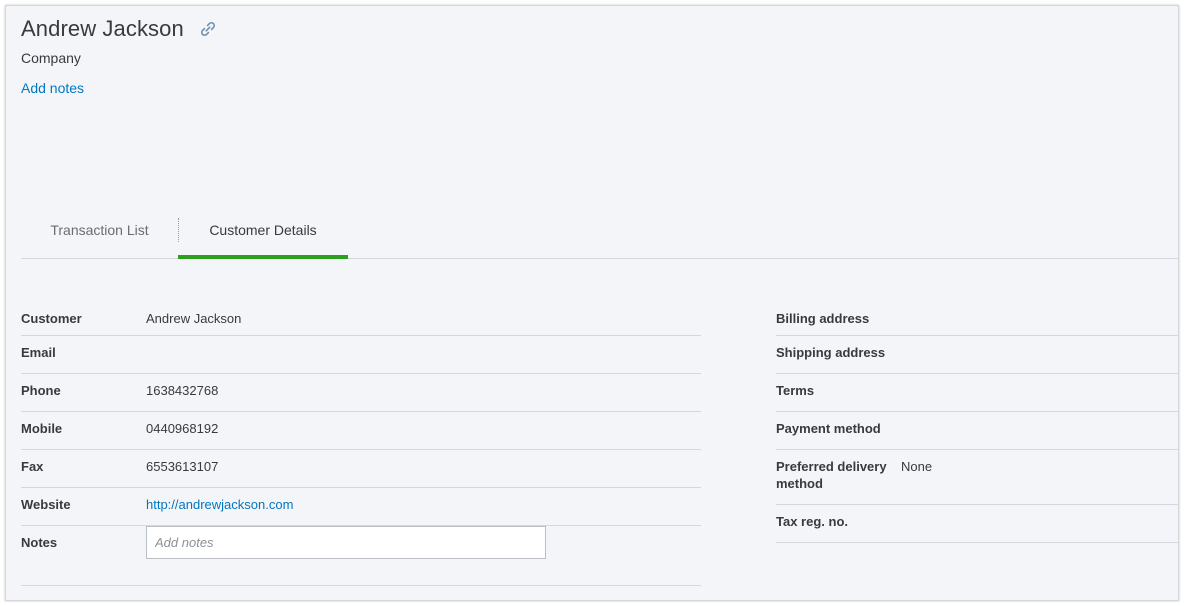 The height and width of the screenshot is (606, 1184). I want to click on detail-row-tax-reg: Tax reg. no., so click(977, 524).